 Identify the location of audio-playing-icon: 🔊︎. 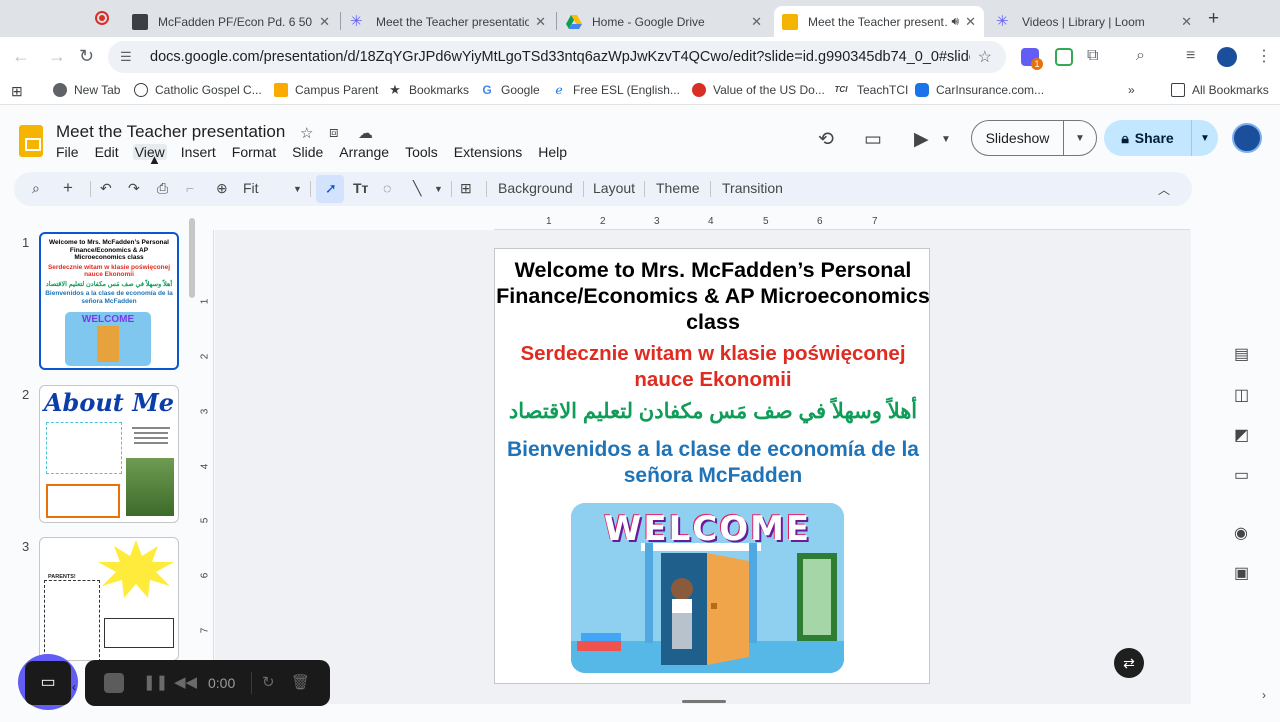
(956, 21).